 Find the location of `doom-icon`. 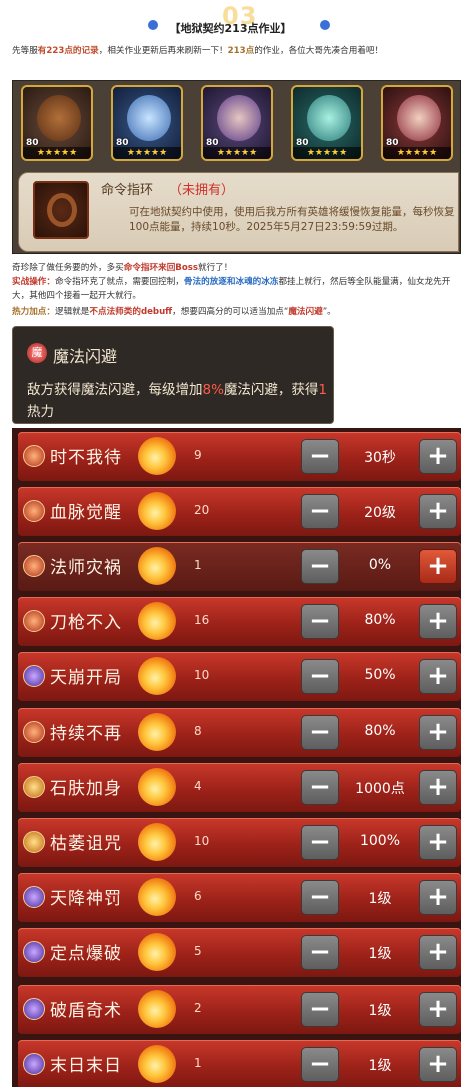

doom-icon is located at coordinates (34, 1064).